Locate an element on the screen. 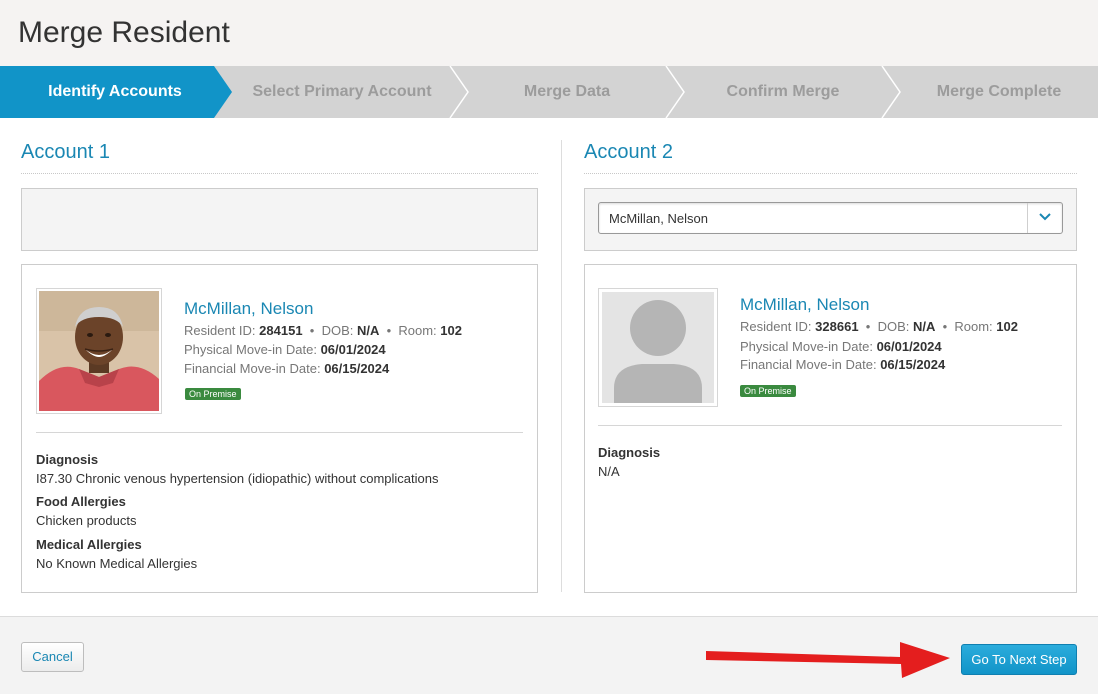 The width and height of the screenshot is (1098, 694). step-identify-accounts: Identify Accounts is located at coordinates (115, 91).